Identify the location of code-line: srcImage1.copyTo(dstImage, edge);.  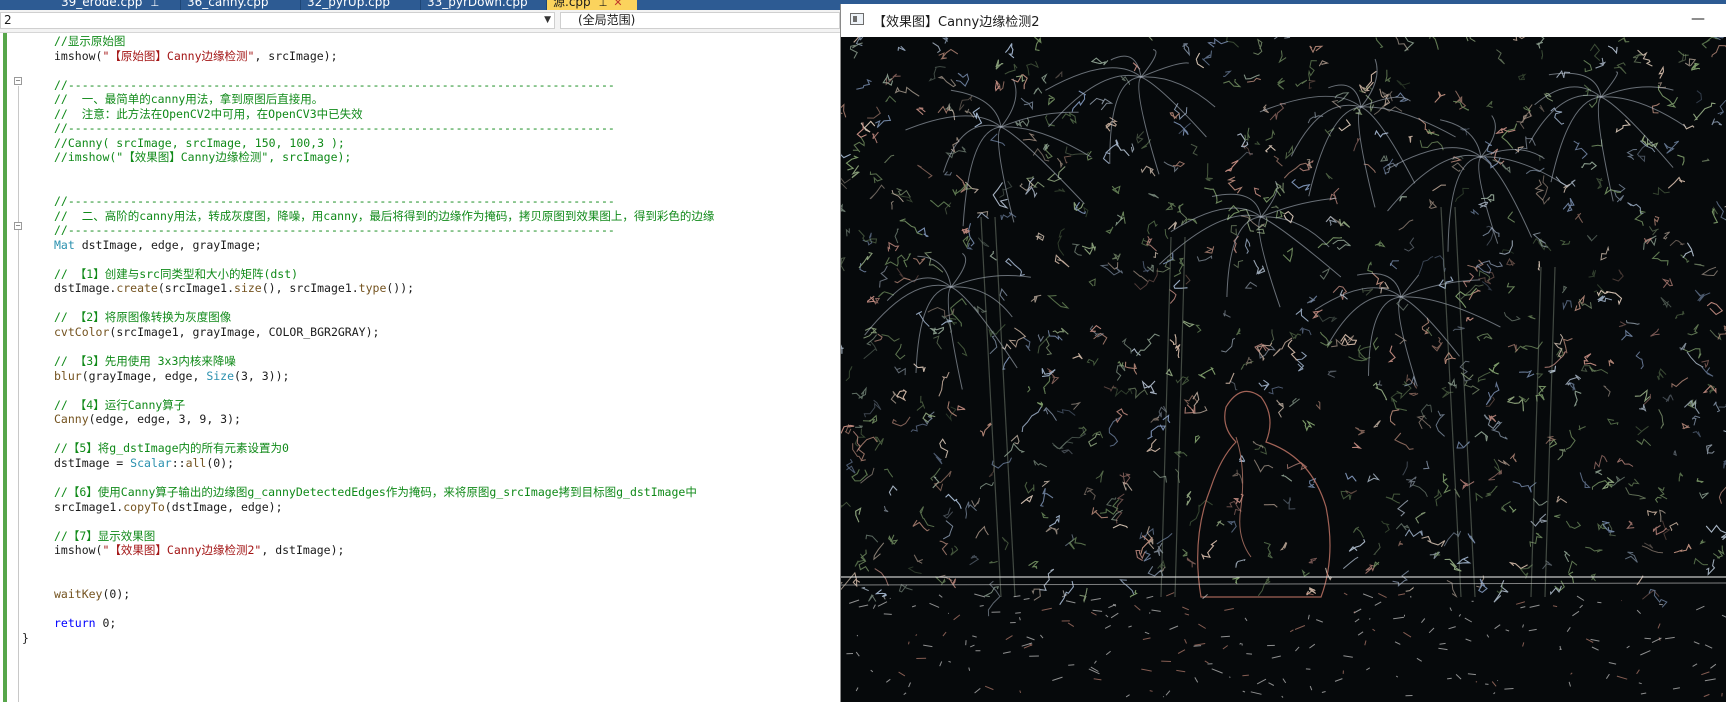
(168, 507).